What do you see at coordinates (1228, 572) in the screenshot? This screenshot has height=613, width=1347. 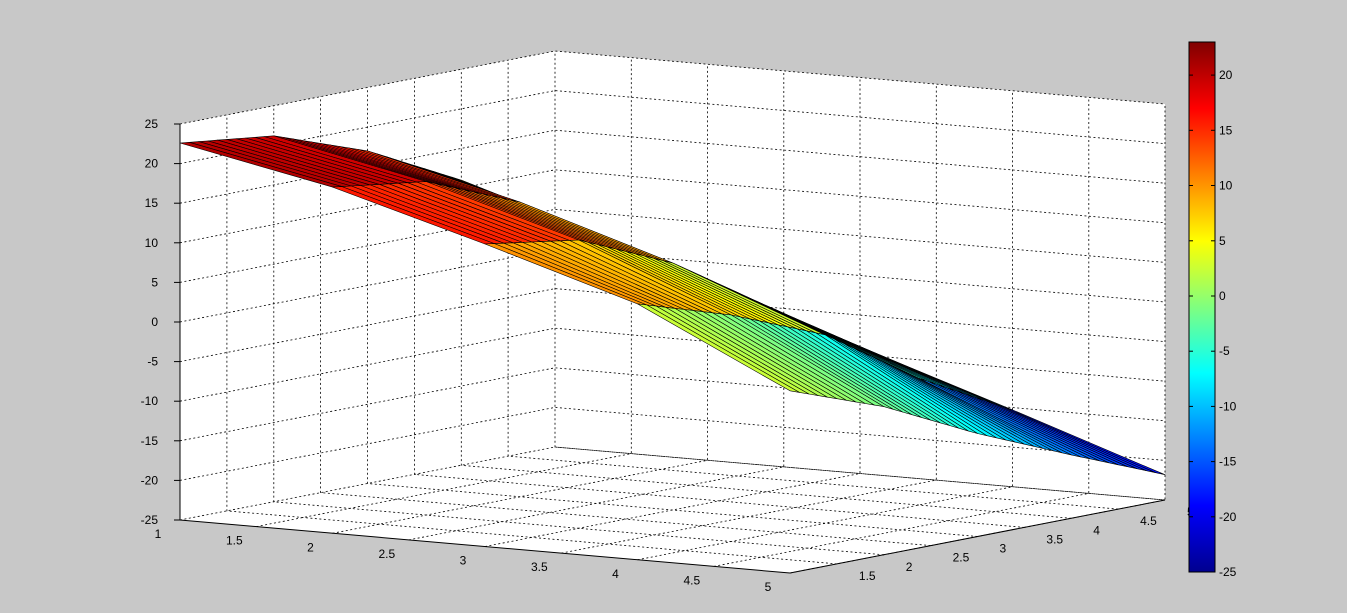 I see `colorbar-tick-label: -25` at bounding box center [1228, 572].